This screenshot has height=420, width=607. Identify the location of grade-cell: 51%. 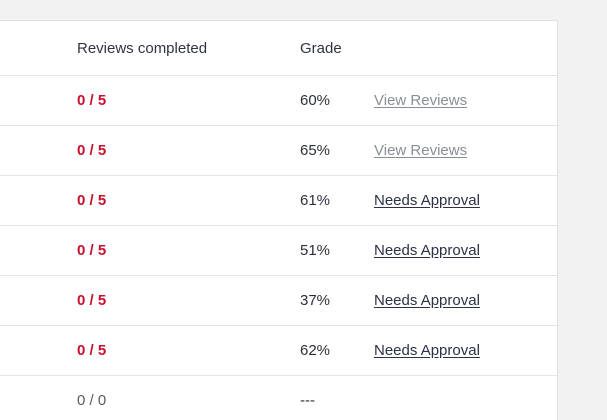
(315, 250).